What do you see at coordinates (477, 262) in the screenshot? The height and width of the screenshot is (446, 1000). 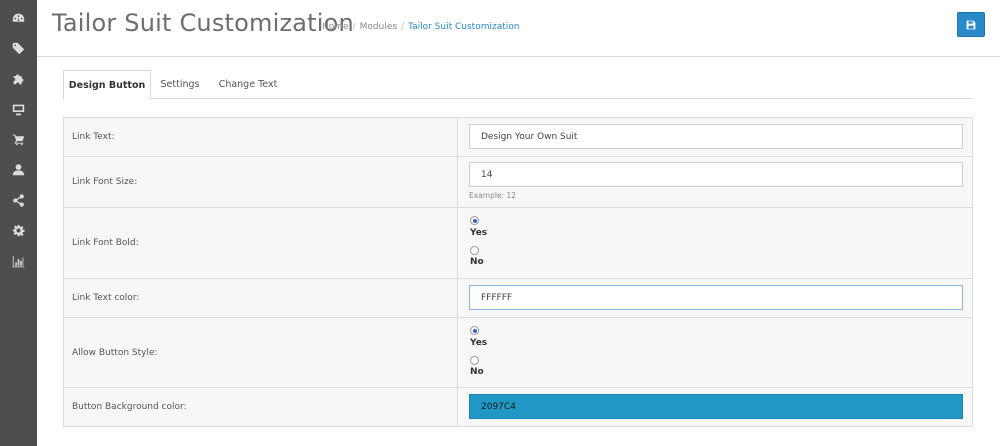 I see `link-font-bold-no-label: No` at bounding box center [477, 262].